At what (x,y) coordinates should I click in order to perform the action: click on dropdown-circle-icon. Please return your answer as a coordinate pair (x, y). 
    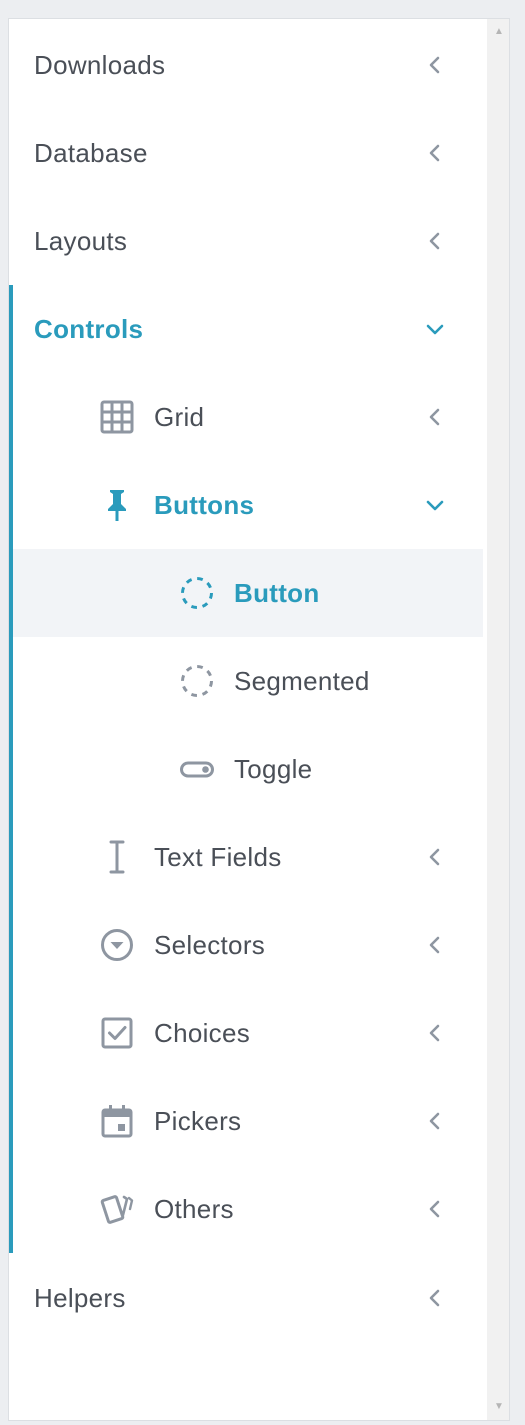
    Looking at the image, I should click on (117, 945).